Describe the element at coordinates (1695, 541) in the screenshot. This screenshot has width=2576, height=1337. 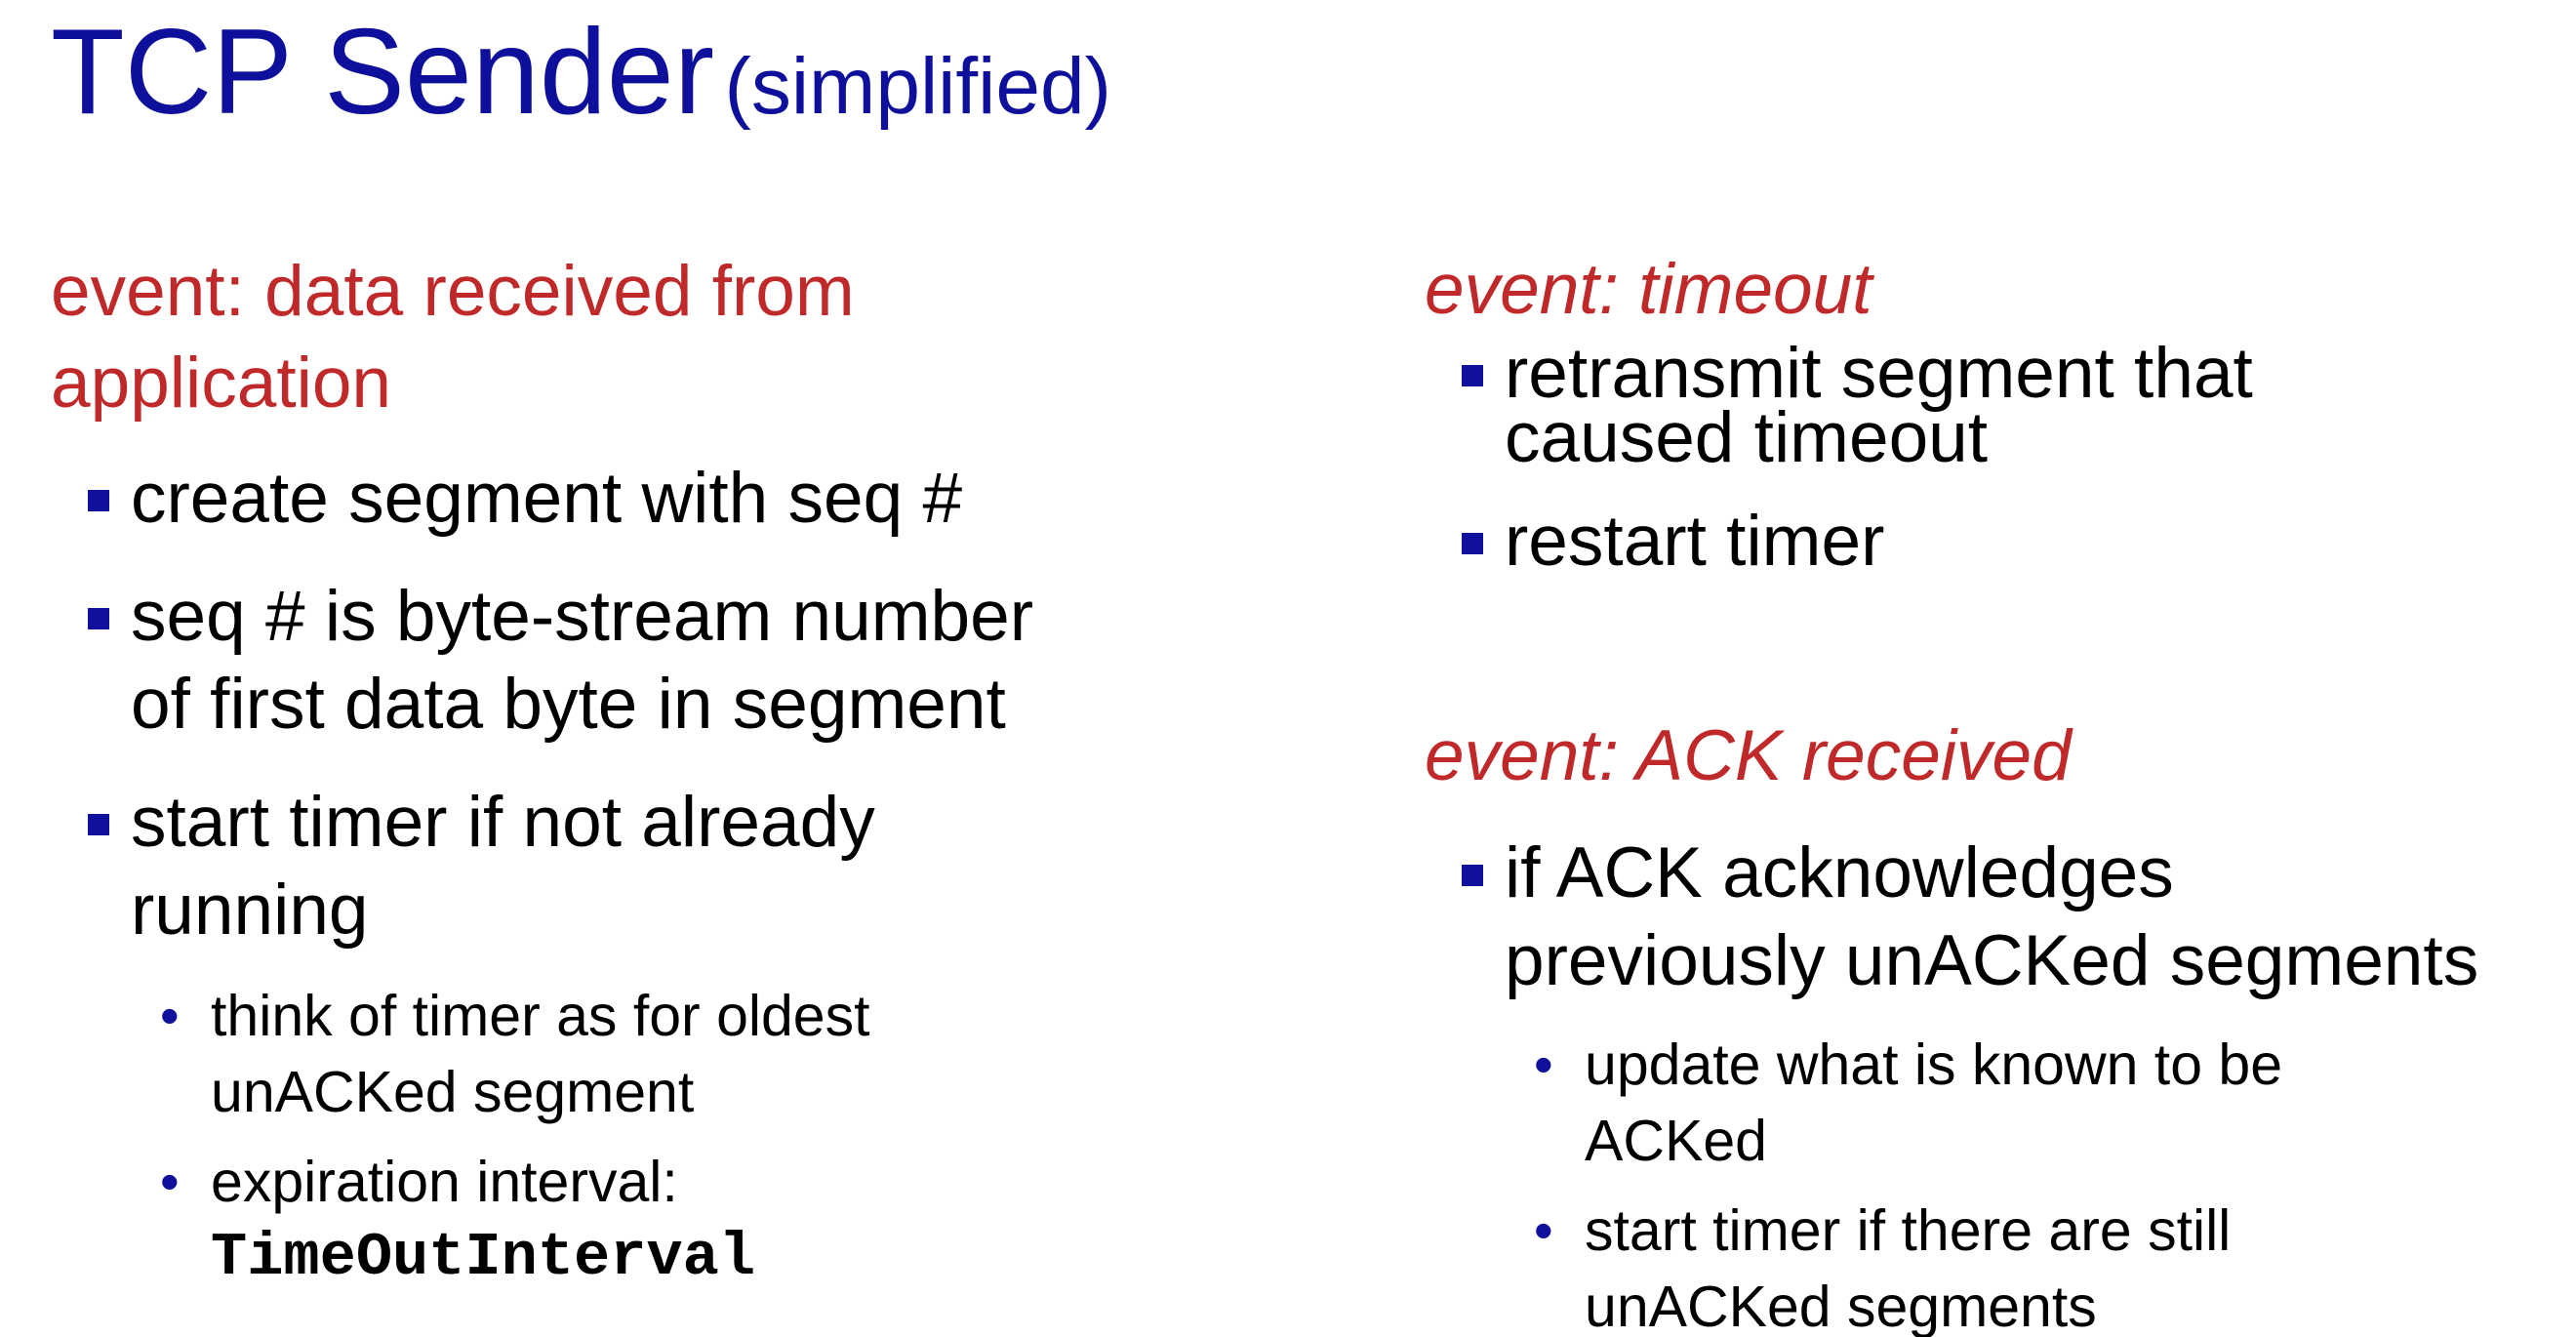
I see `bullet-text: restart timer` at that location.